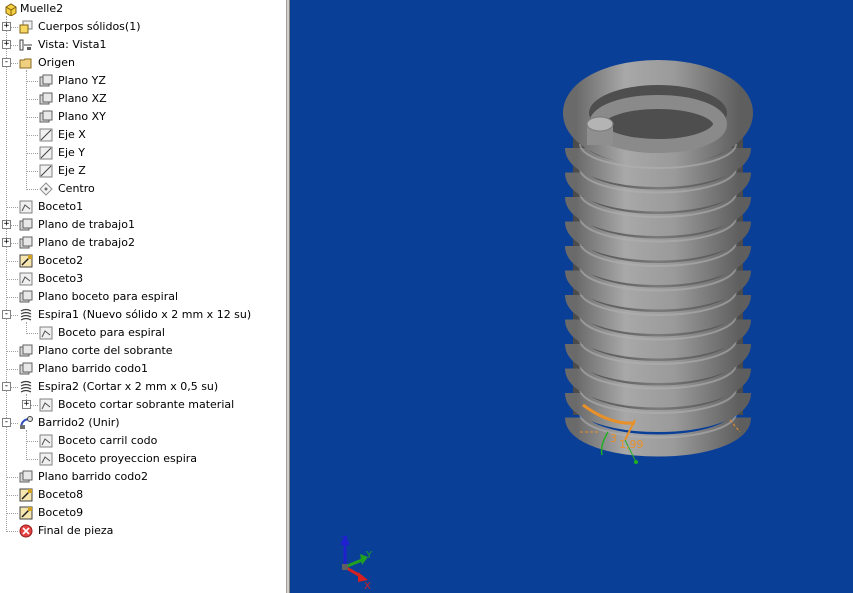  What do you see at coordinates (143, 117) in the screenshot?
I see `tree-item: Plano XY` at bounding box center [143, 117].